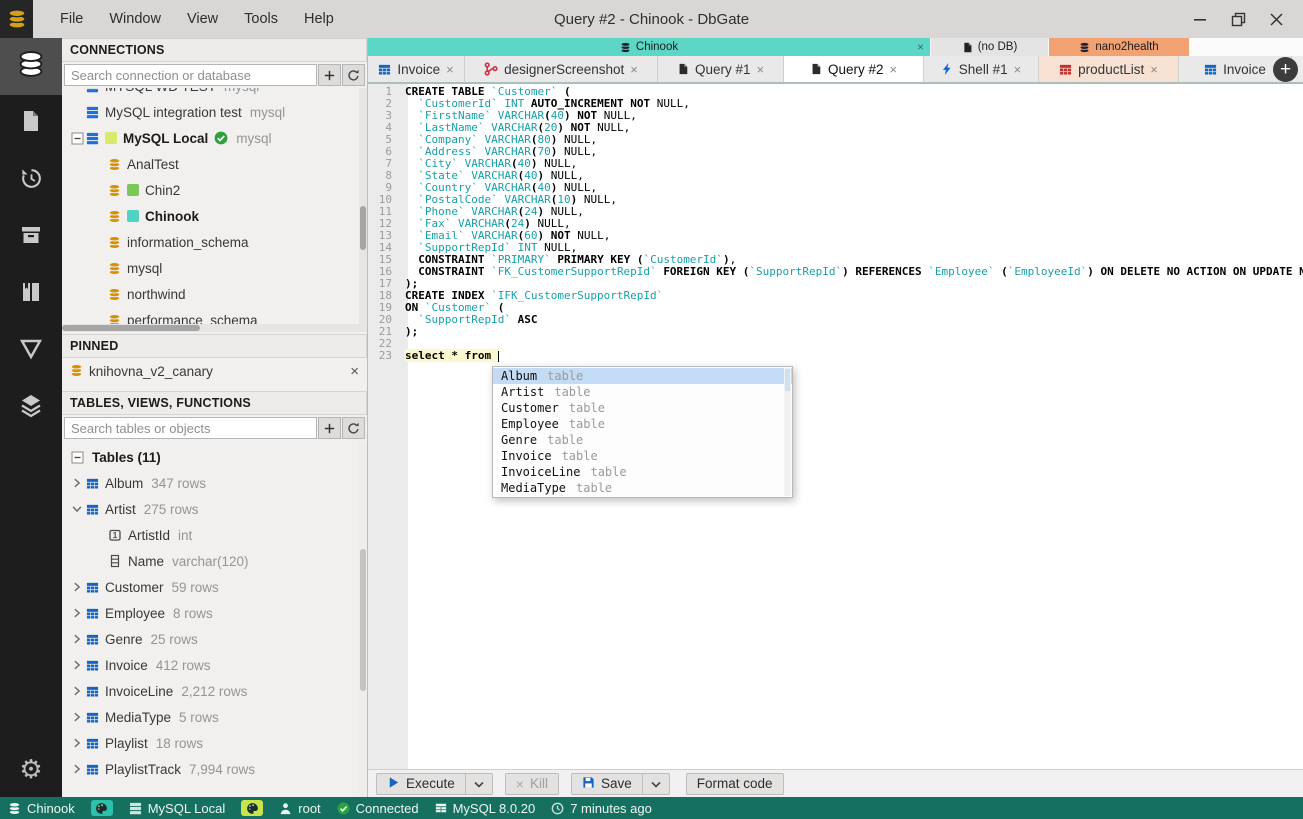 The width and height of the screenshot is (1303, 819). I want to click on activity-database-icon, so click(31, 66).